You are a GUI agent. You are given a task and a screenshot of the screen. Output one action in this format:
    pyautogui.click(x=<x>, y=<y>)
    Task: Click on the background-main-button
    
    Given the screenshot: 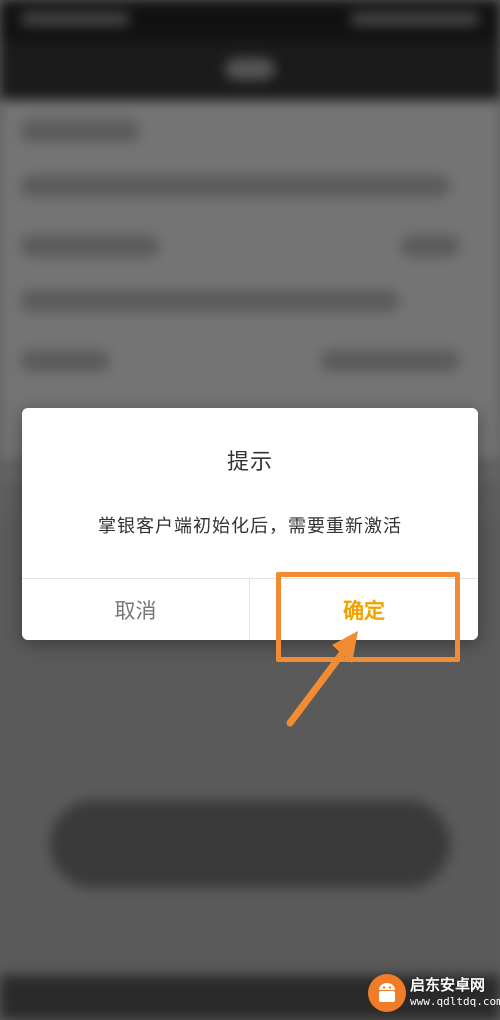 What is the action you would take?
    pyautogui.click(x=250, y=844)
    